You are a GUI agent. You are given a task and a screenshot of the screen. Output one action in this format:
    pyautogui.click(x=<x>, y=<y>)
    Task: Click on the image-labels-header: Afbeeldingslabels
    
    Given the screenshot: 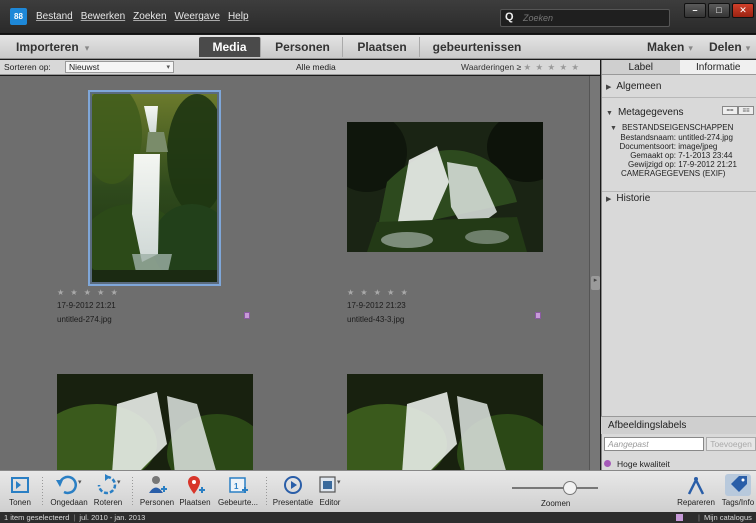 What is the action you would take?
    pyautogui.click(x=678, y=425)
    